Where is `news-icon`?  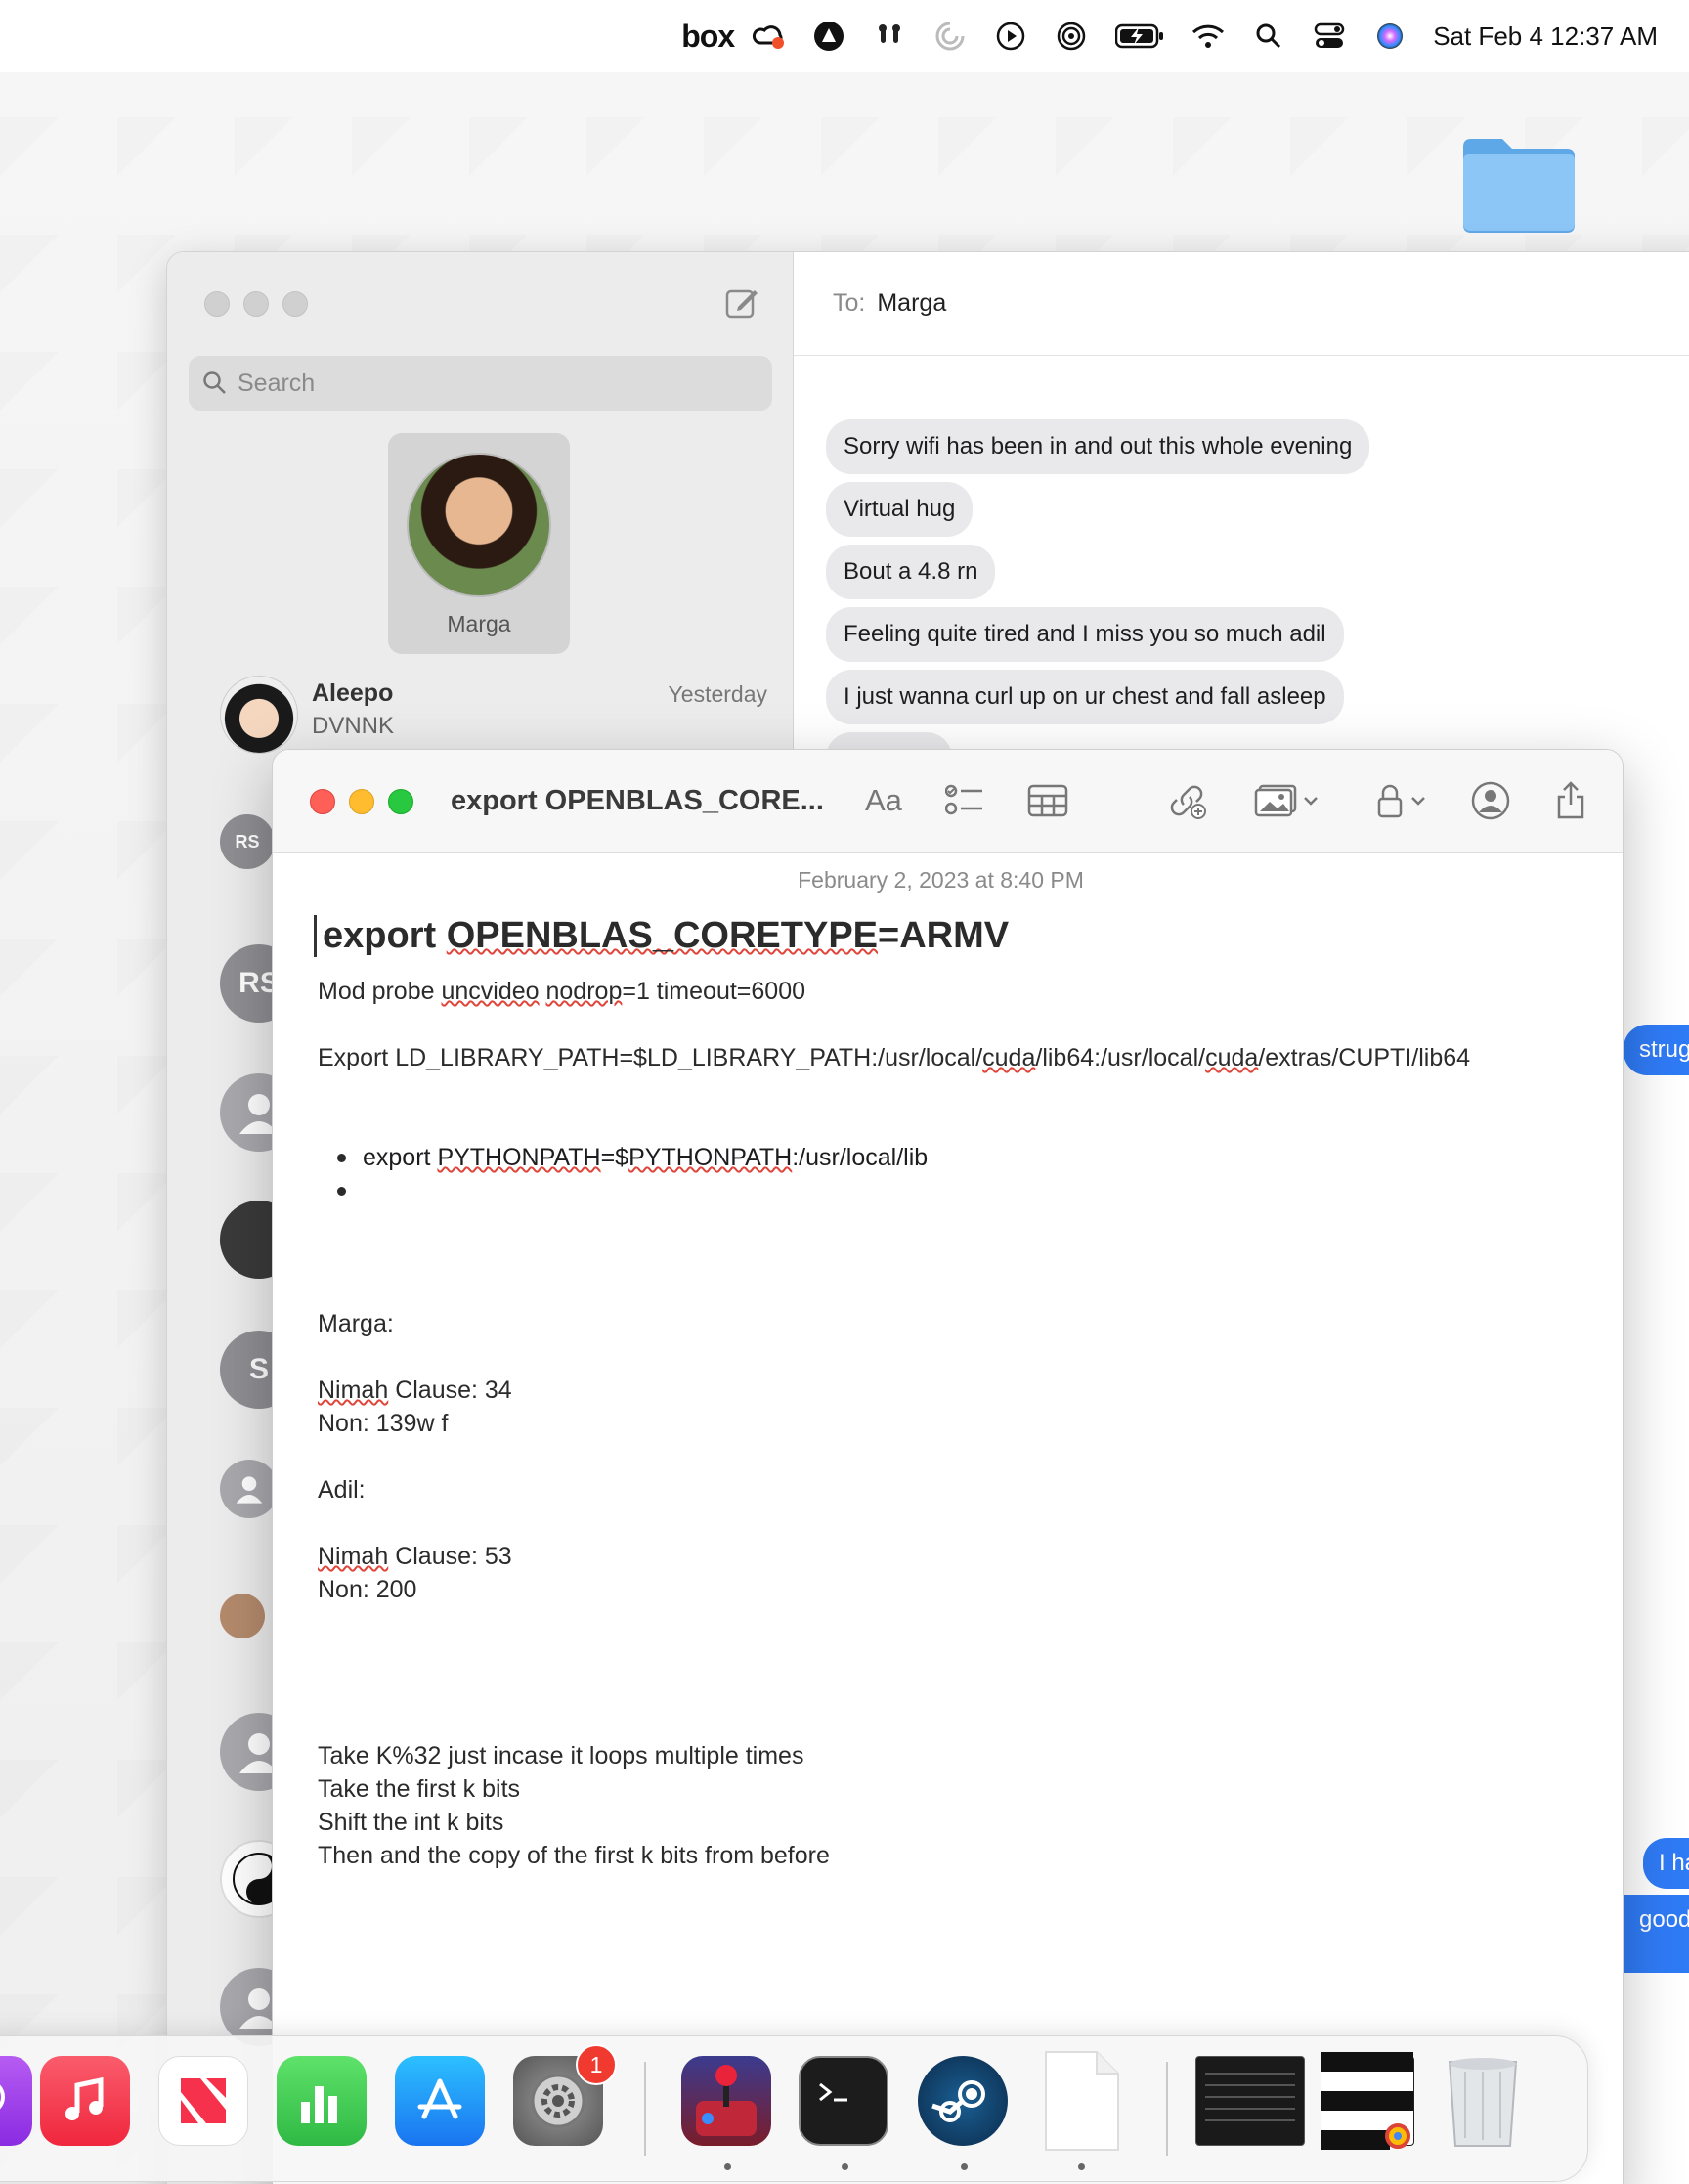 news-icon is located at coordinates (203, 2101).